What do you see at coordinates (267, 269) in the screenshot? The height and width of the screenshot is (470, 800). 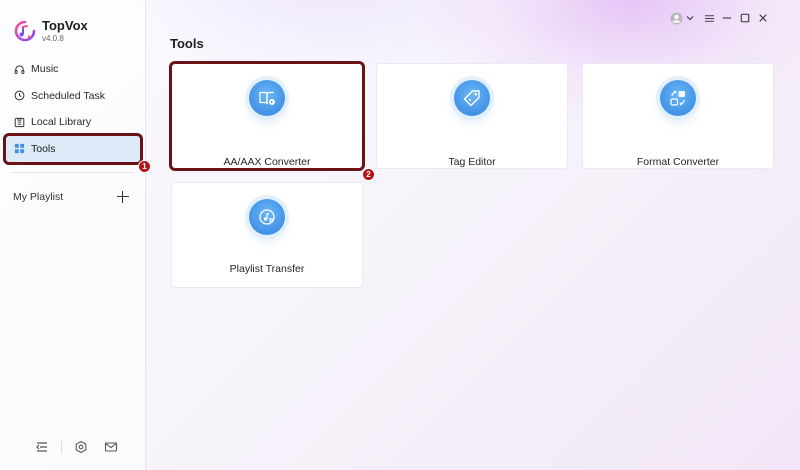 I see `tool-card-label: Playlist Transfer` at bounding box center [267, 269].